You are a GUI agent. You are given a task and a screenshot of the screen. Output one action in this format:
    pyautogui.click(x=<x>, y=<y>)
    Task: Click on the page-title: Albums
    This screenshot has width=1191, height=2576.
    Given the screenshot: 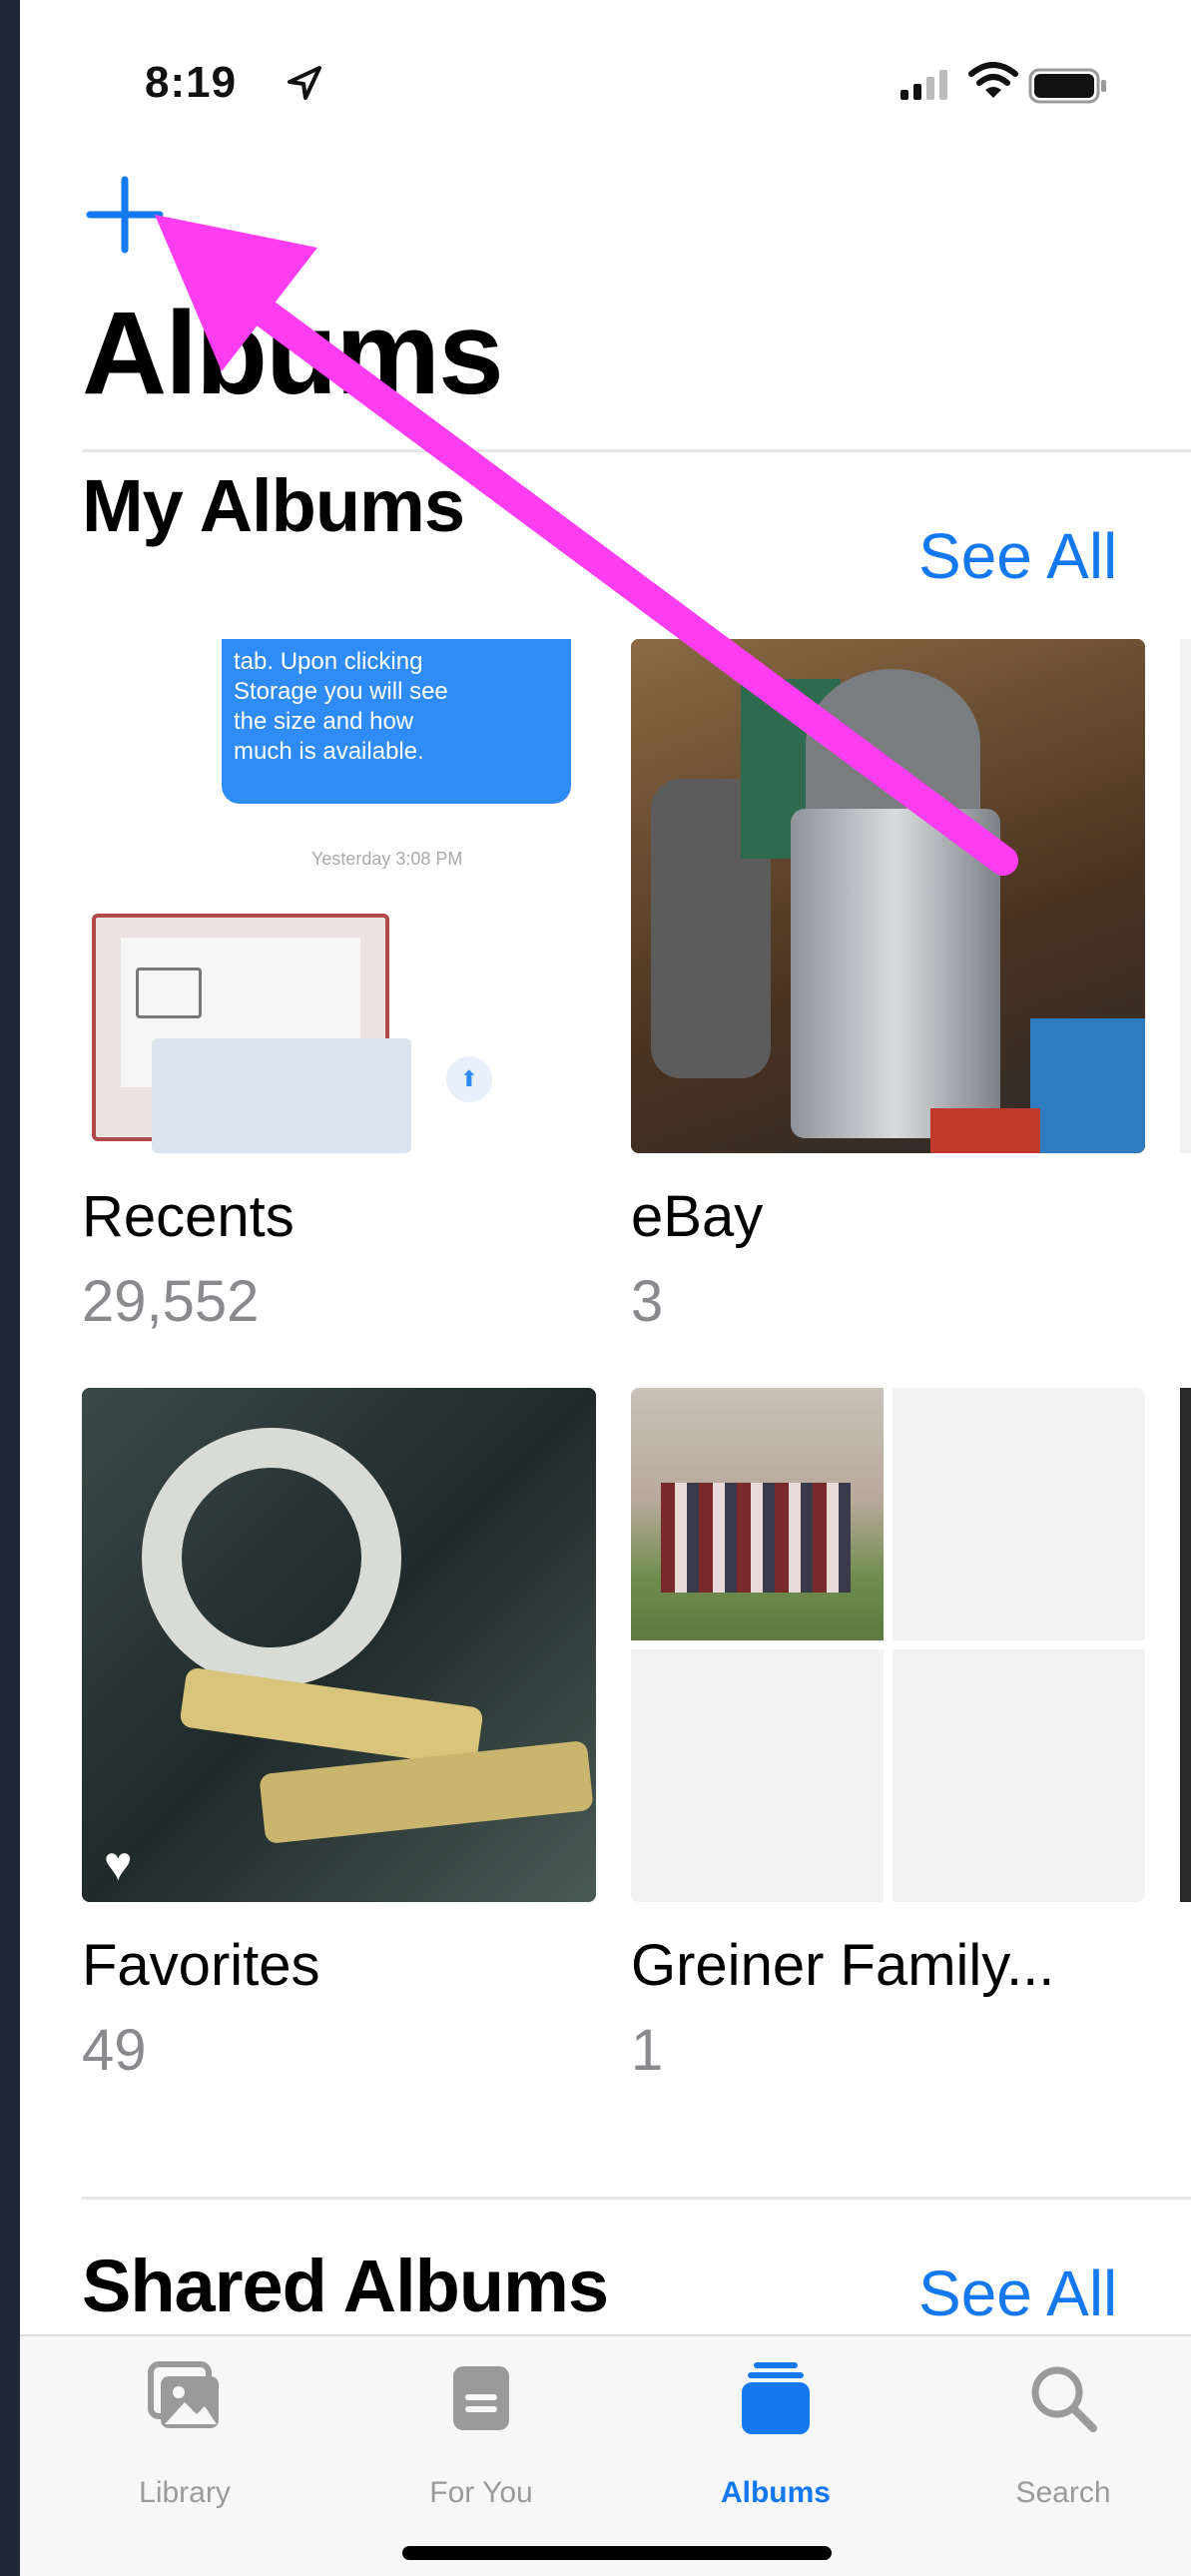 What is the action you would take?
    pyautogui.click(x=293, y=353)
    